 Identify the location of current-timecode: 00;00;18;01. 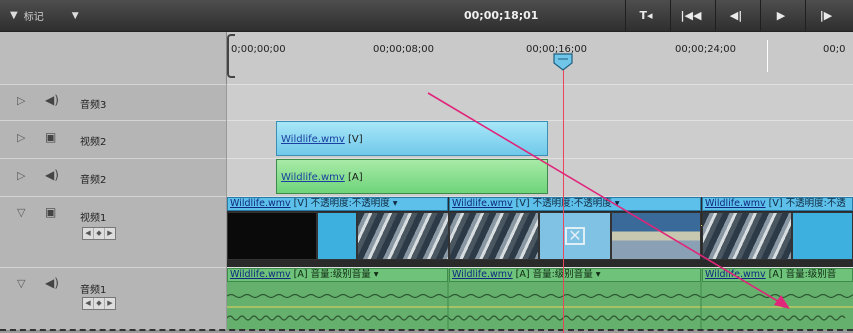
(501, 15).